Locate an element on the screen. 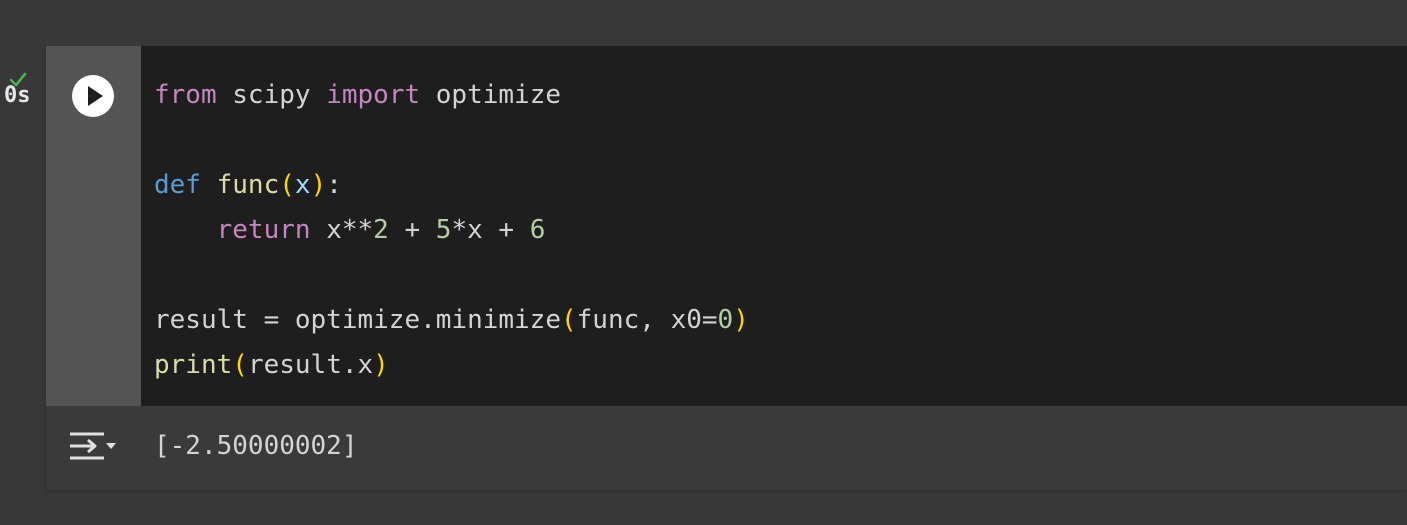 Image resolution: width=1407 pixels, height=525 pixels. code-token: 0 is located at coordinates (725, 320).